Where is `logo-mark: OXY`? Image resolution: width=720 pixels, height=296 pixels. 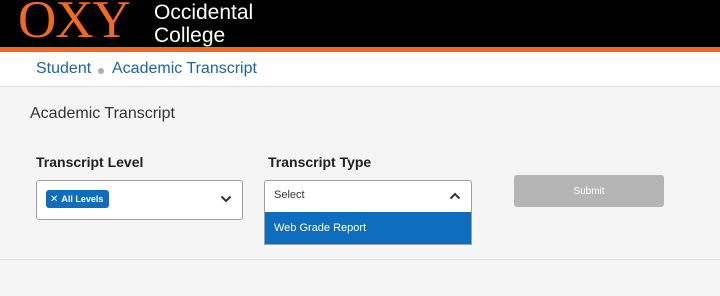
logo-mark: OXY is located at coordinates (74, 24).